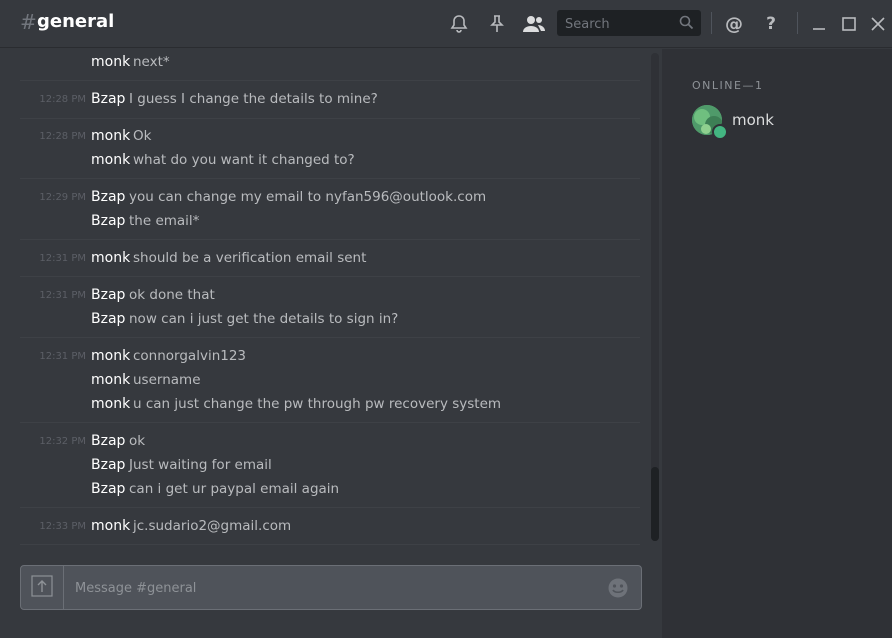 This screenshot has height=638, width=892. I want to click on message-line: Bzap Just waiting for email, so click(330, 465).